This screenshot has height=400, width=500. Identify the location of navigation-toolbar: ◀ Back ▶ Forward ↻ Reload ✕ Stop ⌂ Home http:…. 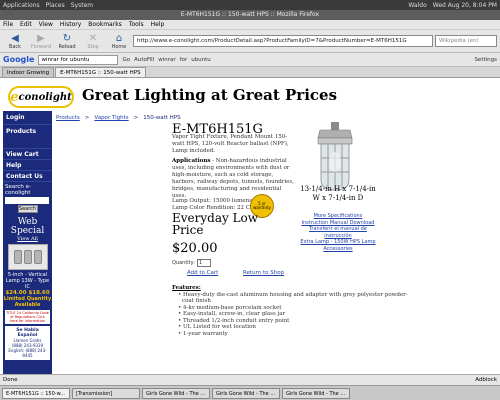
(250, 41).